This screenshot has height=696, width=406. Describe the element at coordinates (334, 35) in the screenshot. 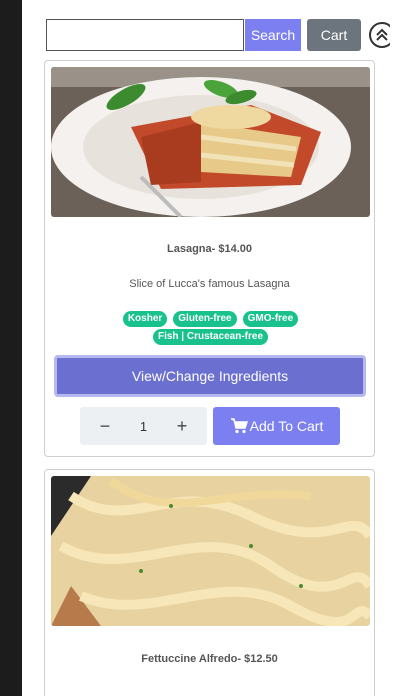

I see `cart-button: Cart` at that location.